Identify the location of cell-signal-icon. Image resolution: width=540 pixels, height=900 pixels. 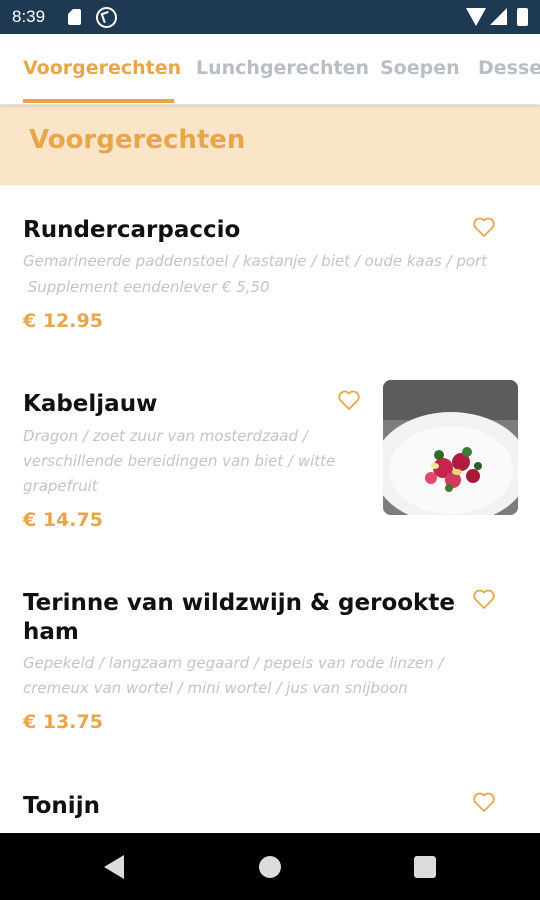
(498, 16).